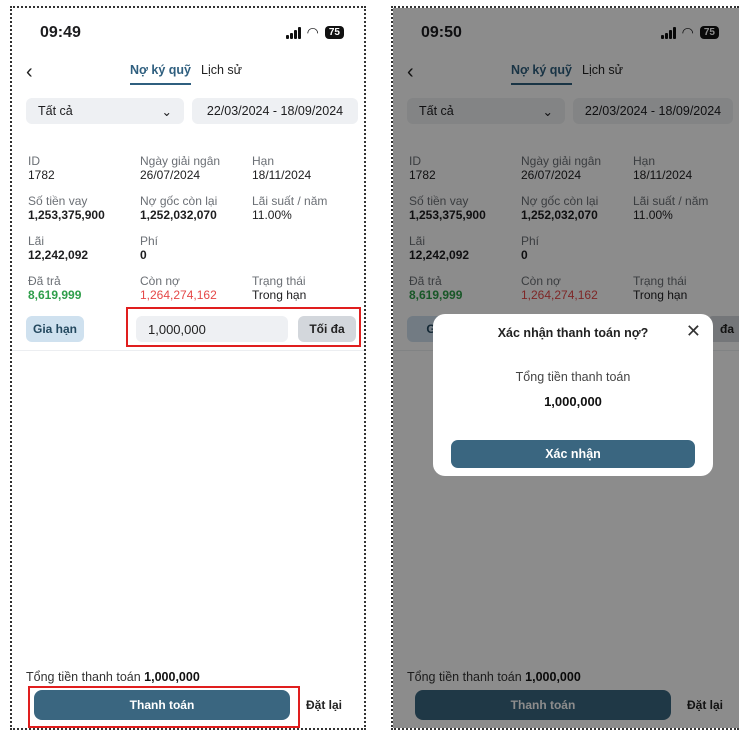 The image size is (739, 730). What do you see at coordinates (324, 705) in the screenshot?
I see `reset-button: Đặt lại` at bounding box center [324, 705].